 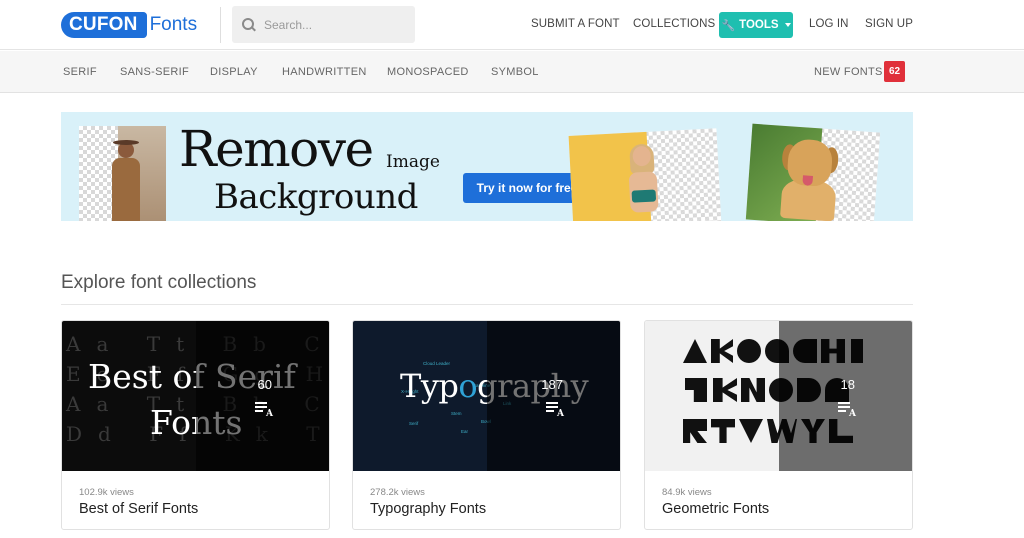 I want to click on collection-cover-geometric: 18 A, so click(x=778, y=396).